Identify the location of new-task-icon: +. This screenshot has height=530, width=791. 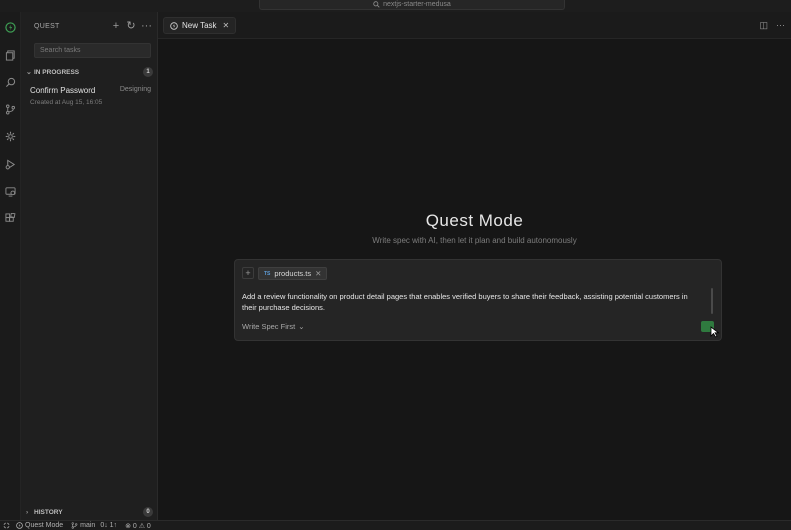
(116, 26).